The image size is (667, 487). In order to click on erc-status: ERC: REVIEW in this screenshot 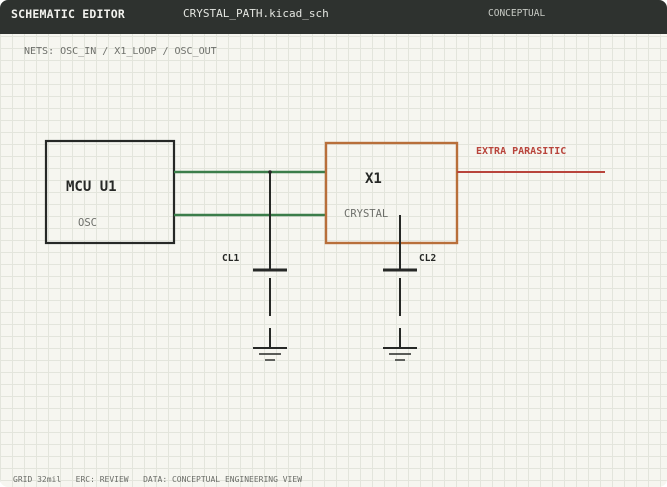, I will do `click(102, 479)`.